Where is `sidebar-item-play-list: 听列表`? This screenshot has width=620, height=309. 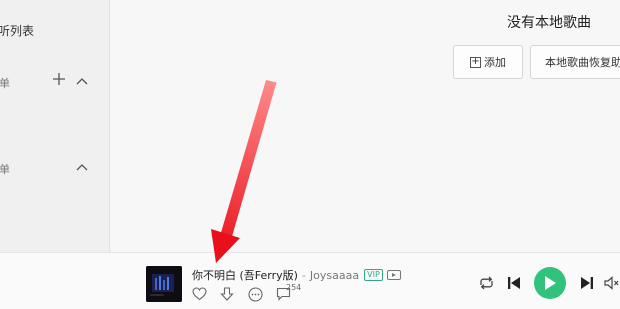
sidebar-item-play-list: 听列表 is located at coordinates (17, 30).